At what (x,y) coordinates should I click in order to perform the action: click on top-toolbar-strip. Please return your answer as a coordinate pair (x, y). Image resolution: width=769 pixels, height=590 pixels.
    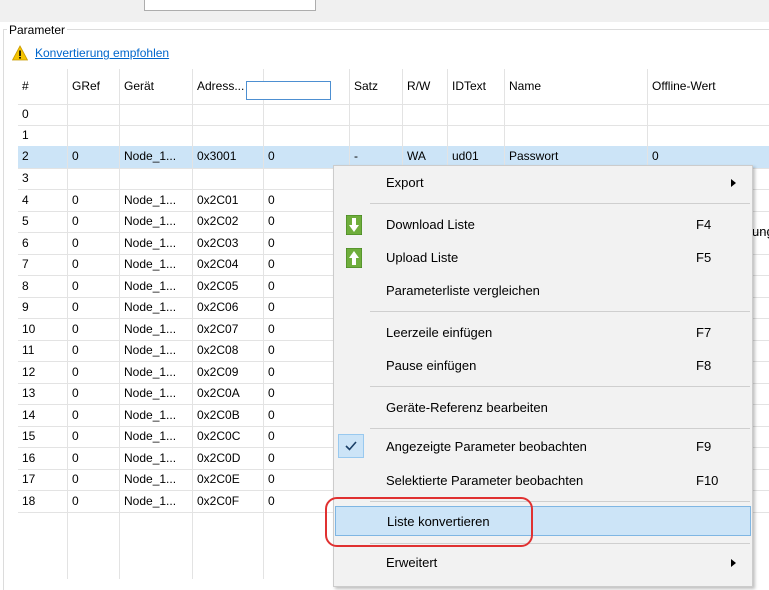
    Looking at the image, I should click on (384, 11).